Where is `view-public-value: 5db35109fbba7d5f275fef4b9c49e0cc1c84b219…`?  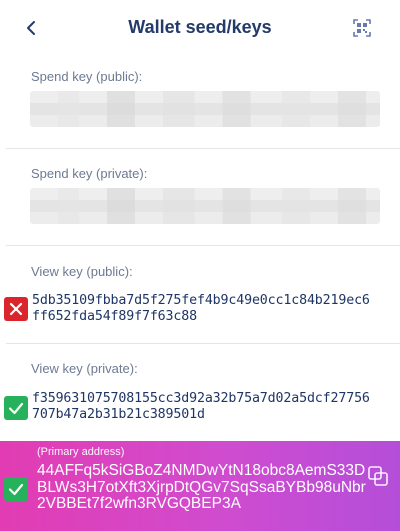 view-public-value: 5db35109fbba7d5f275fef4b9c49e0cc1c84b219… is located at coordinates (204, 309).